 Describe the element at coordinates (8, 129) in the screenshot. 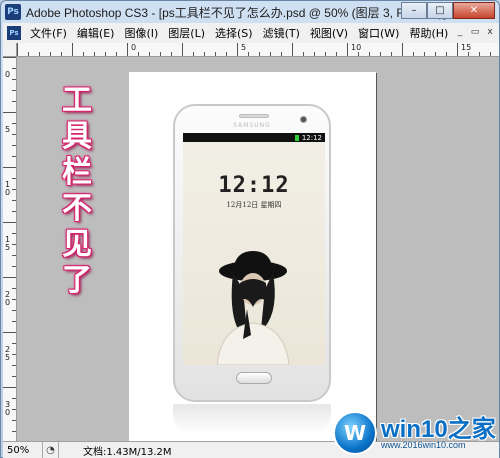

I see `ruler-label: 5` at that location.